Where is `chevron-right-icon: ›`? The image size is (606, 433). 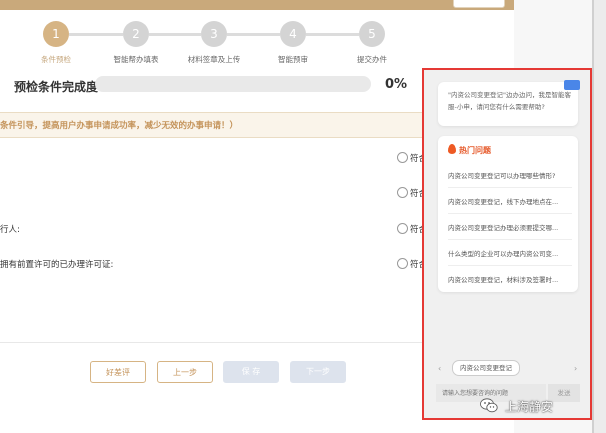 chevron-right-icon: › is located at coordinates (575, 368).